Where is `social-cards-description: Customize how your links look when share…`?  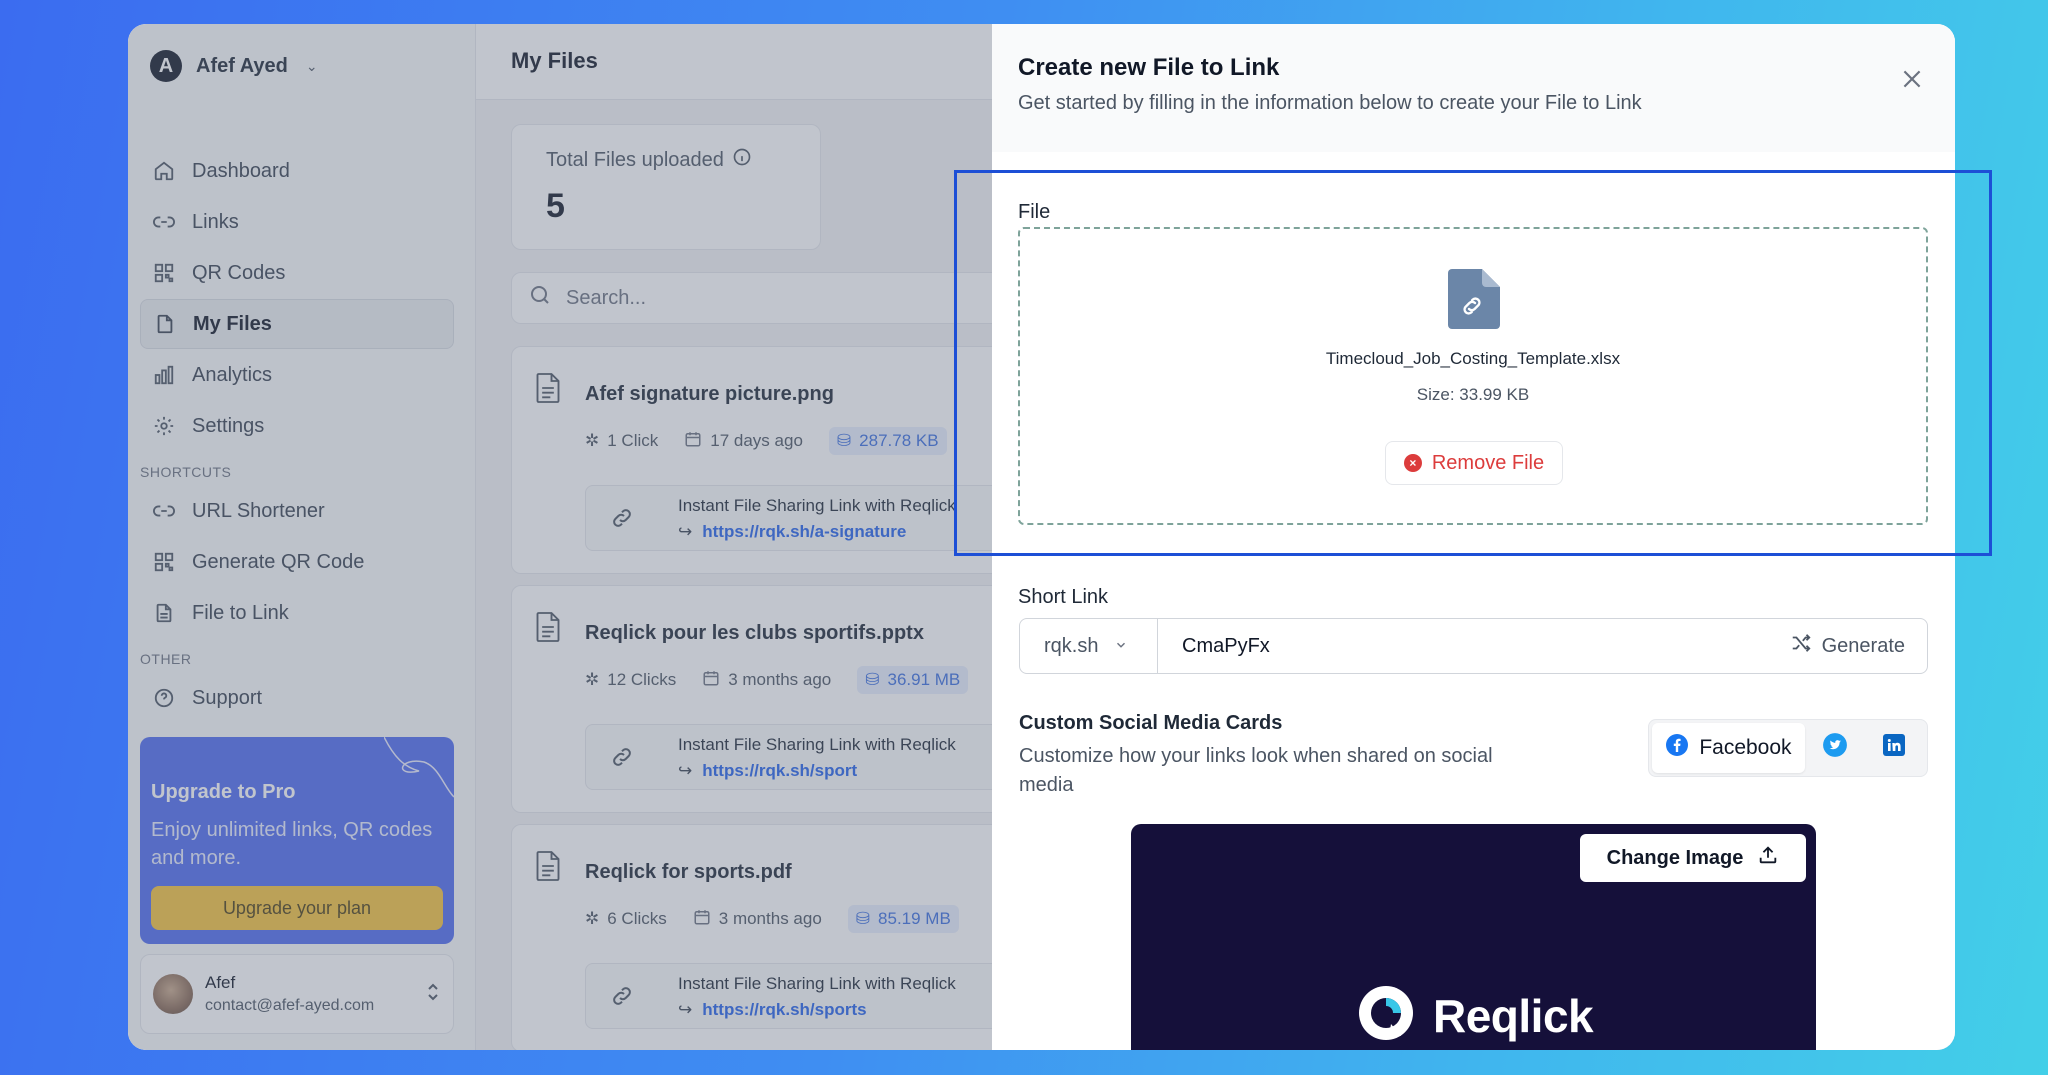 social-cards-description: Customize how your links look when share… is located at coordinates (1256, 770).